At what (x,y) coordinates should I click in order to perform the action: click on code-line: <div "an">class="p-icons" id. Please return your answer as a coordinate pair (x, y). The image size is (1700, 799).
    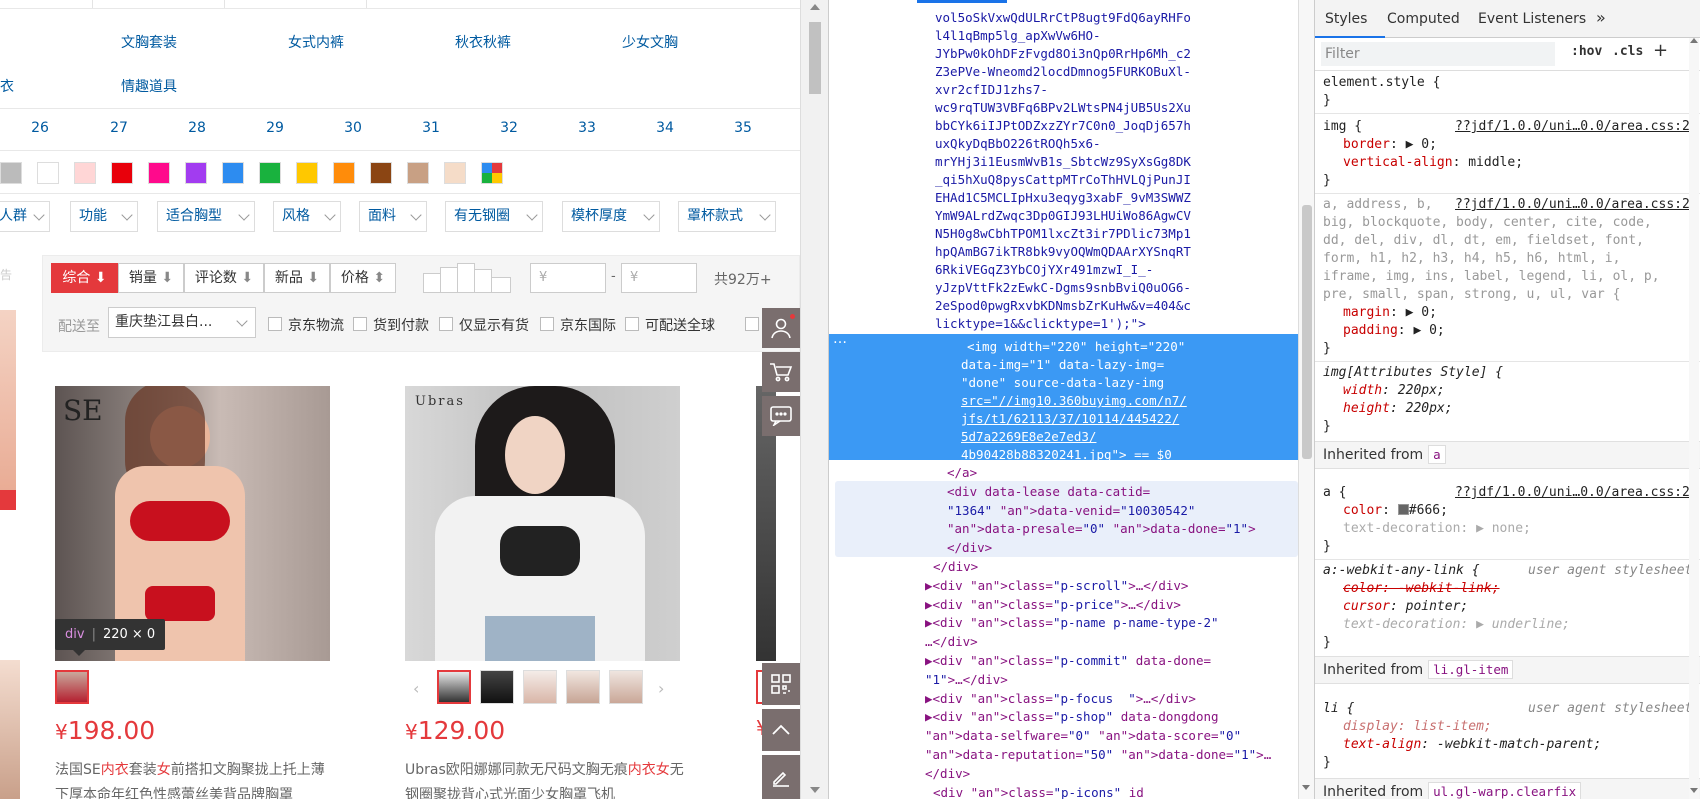
    Looking at the image, I should click on (1038, 791).